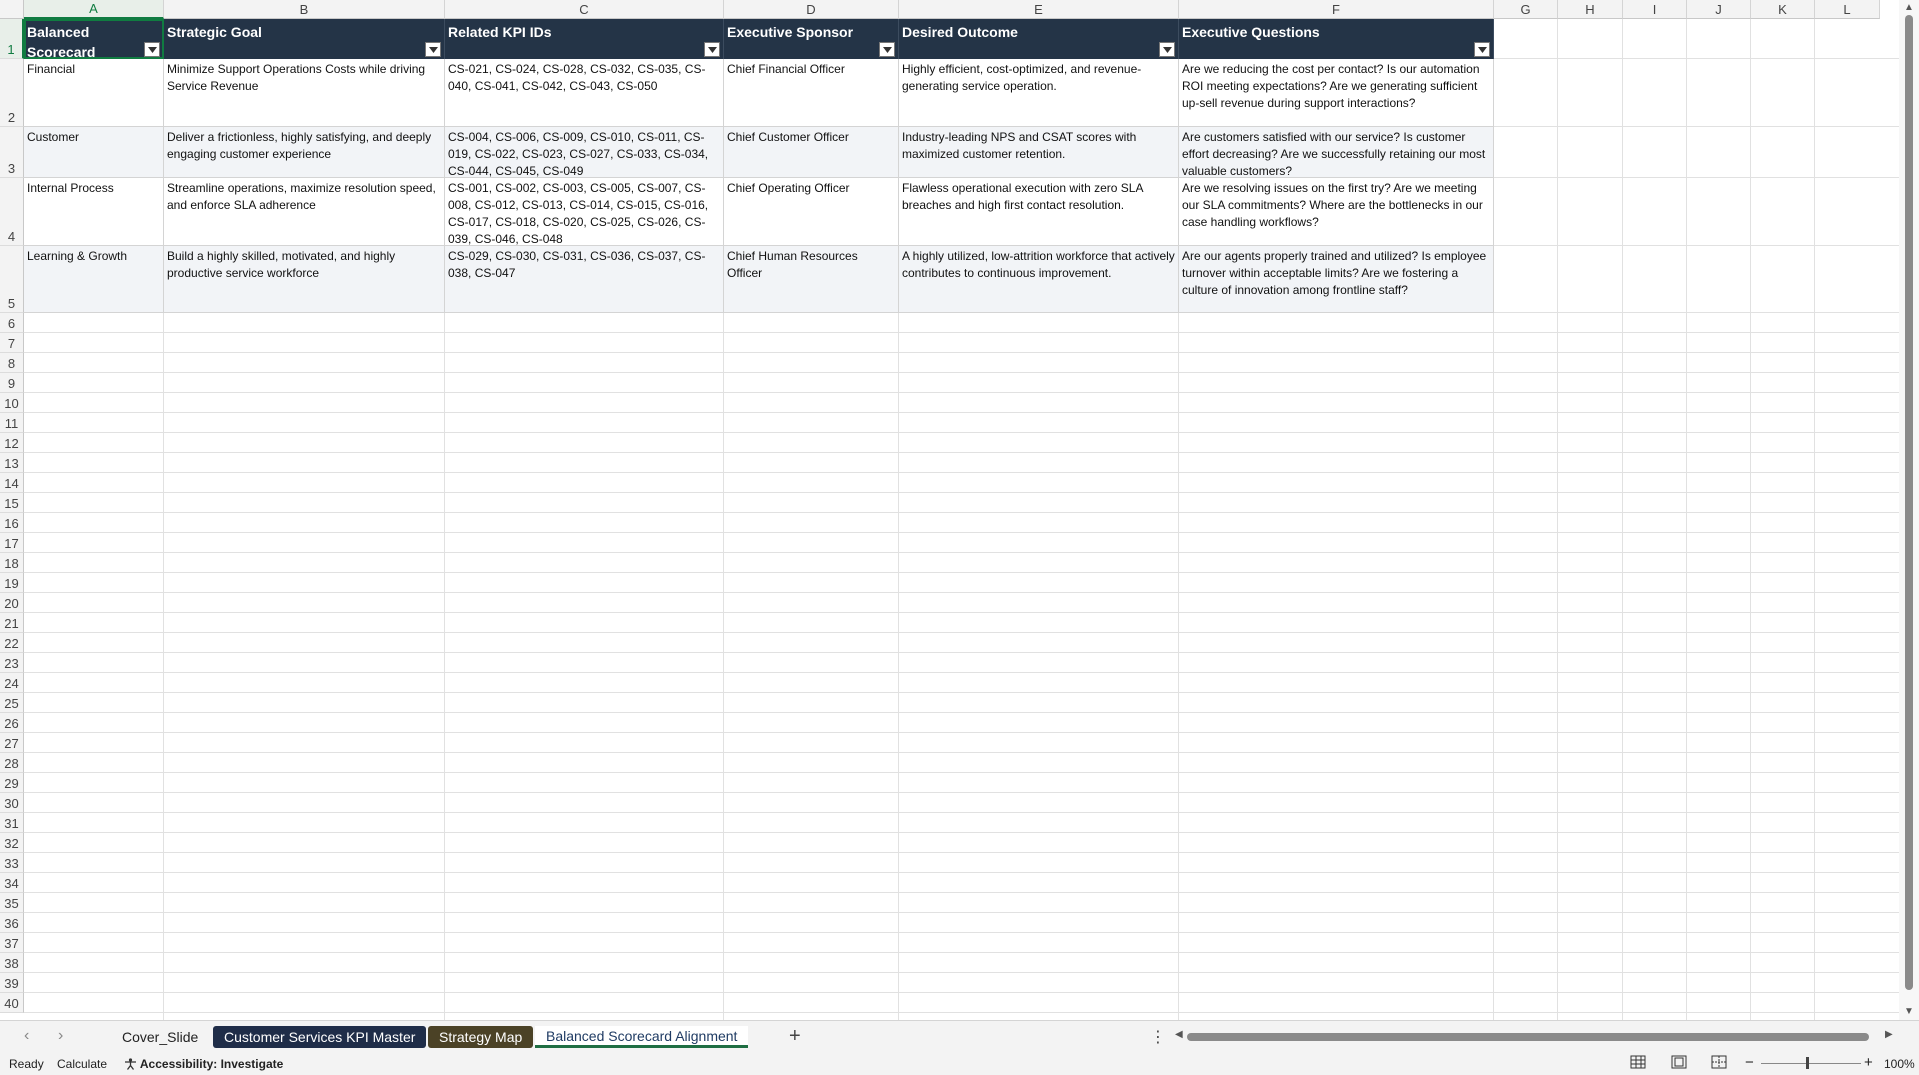 The height and width of the screenshot is (1075, 1919). I want to click on page-break-view-icon, so click(1719, 1063).